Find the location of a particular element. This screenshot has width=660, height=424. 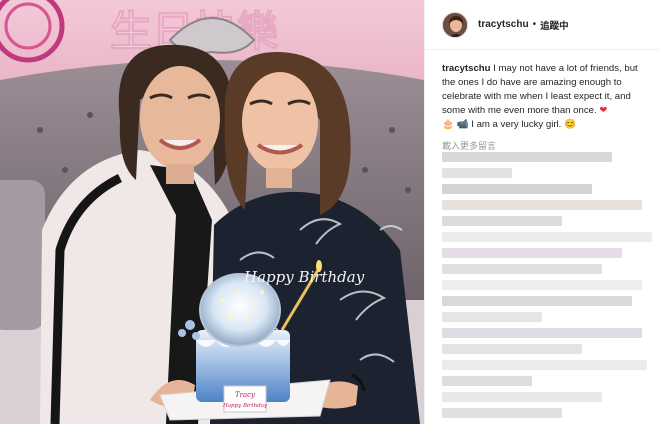

caption-tail: I am a very lucky girl. is located at coordinates (516, 124).